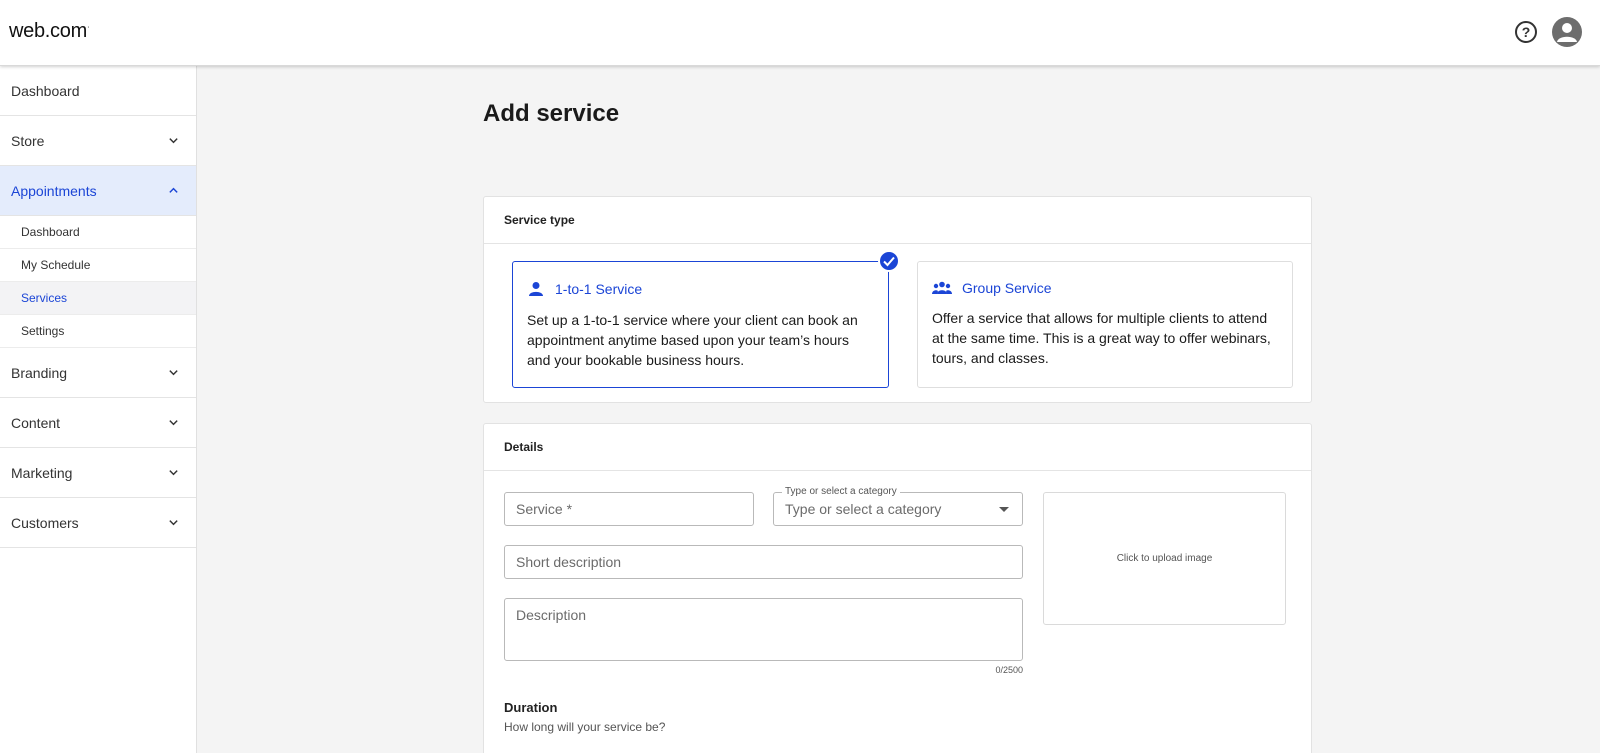 The width and height of the screenshot is (1600, 753). What do you see at coordinates (28, 141) in the screenshot?
I see `sidebar-item-label: Store` at bounding box center [28, 141].